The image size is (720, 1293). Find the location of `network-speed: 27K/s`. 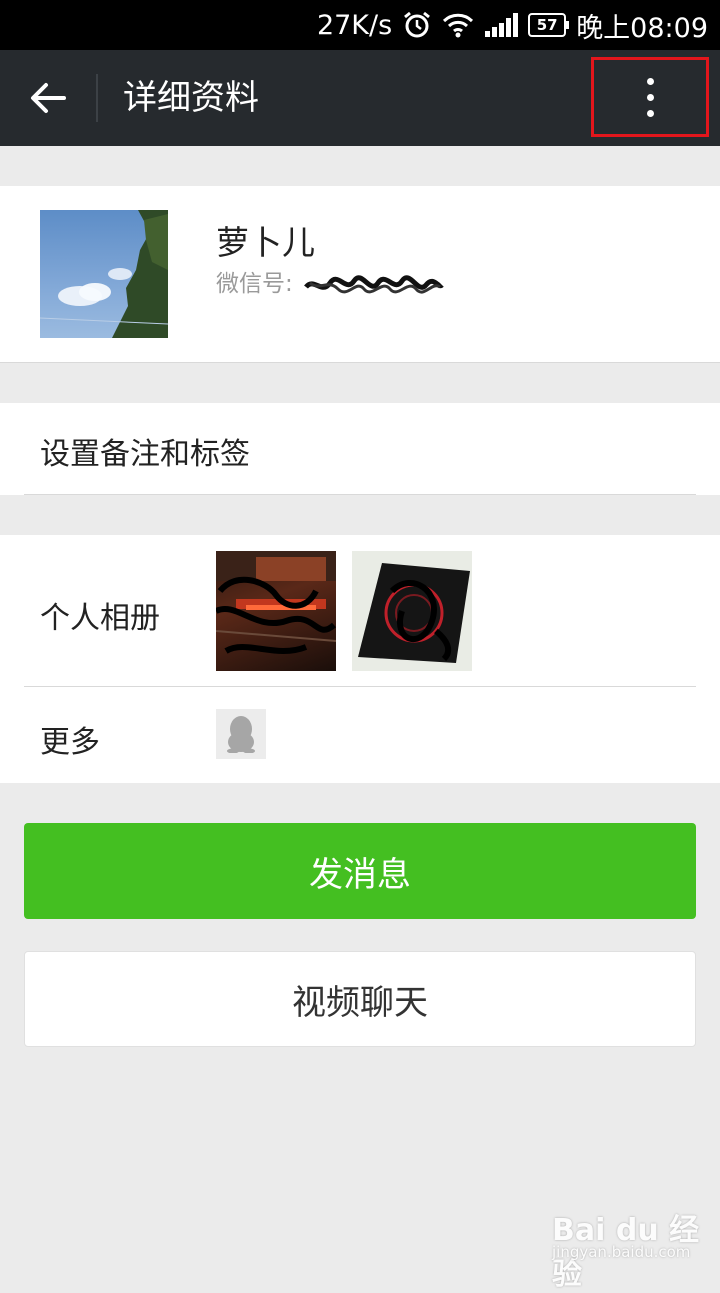

network-speed: 27K/s is located at coordinates (354, 25).